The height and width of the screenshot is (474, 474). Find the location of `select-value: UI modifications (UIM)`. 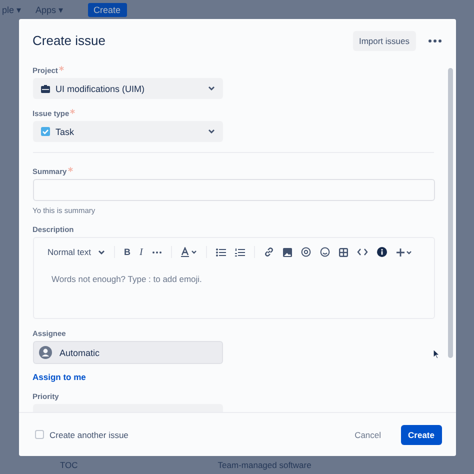

select-value: UI modifications (UIM) is located at coordinates (101, 89).